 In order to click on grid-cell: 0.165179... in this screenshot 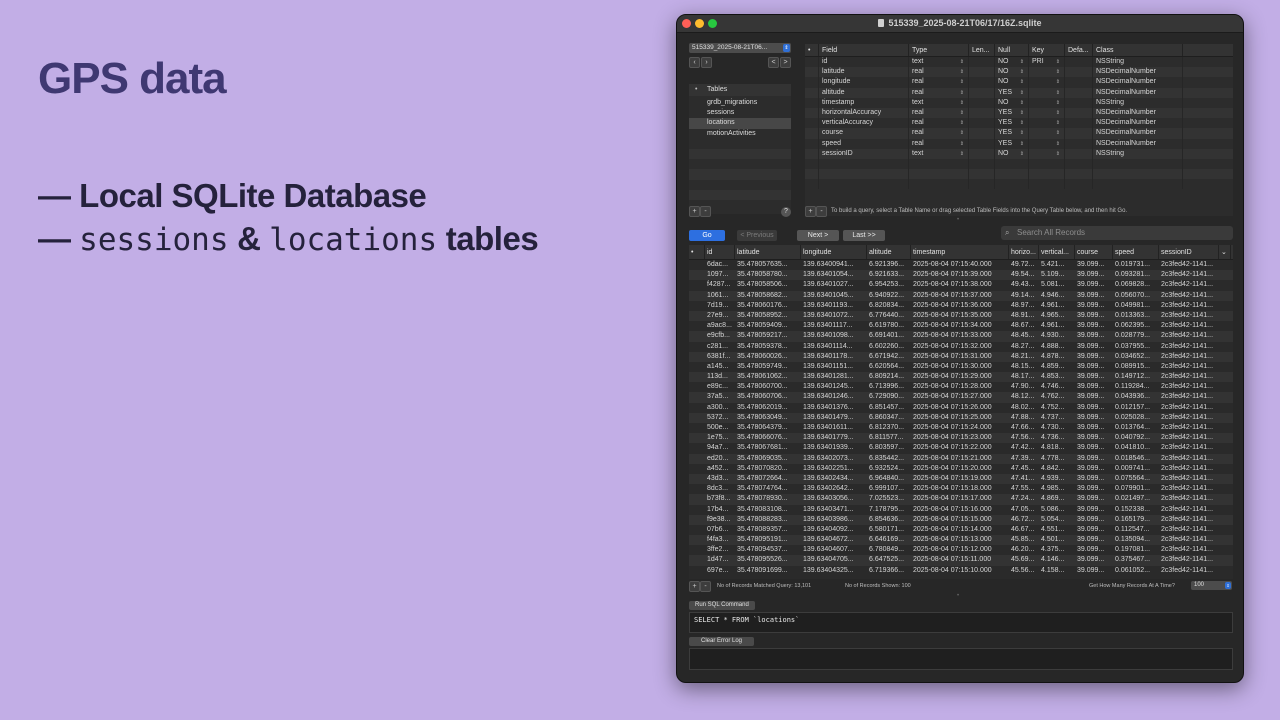, I will do `click(1136, 520)`.